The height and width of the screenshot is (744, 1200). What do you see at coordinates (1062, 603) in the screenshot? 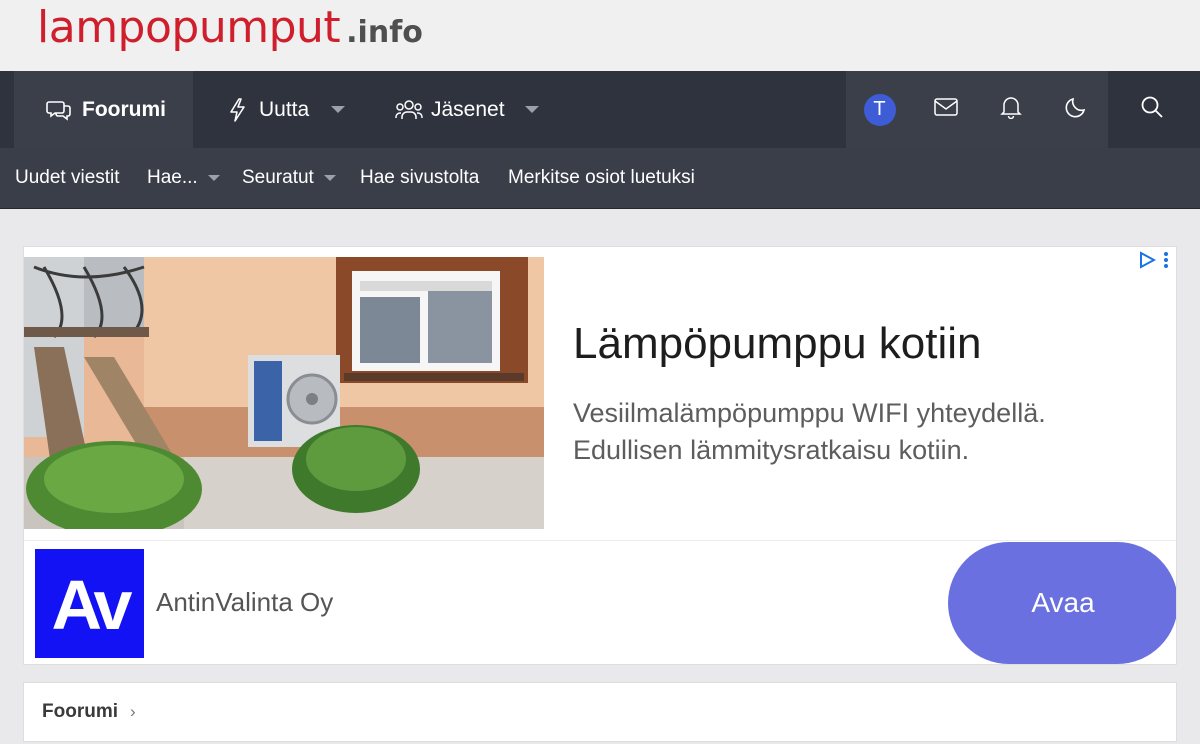
I see `ad-open-button: Avaa` at bounding box center [1062, 603].